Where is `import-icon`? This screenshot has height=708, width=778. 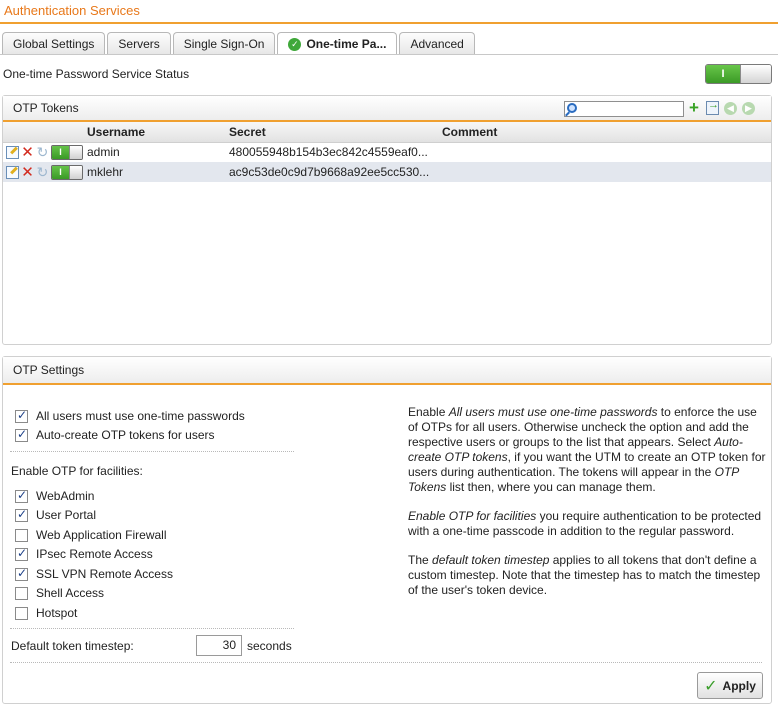 import-icon is located at coordinates (712, 107).